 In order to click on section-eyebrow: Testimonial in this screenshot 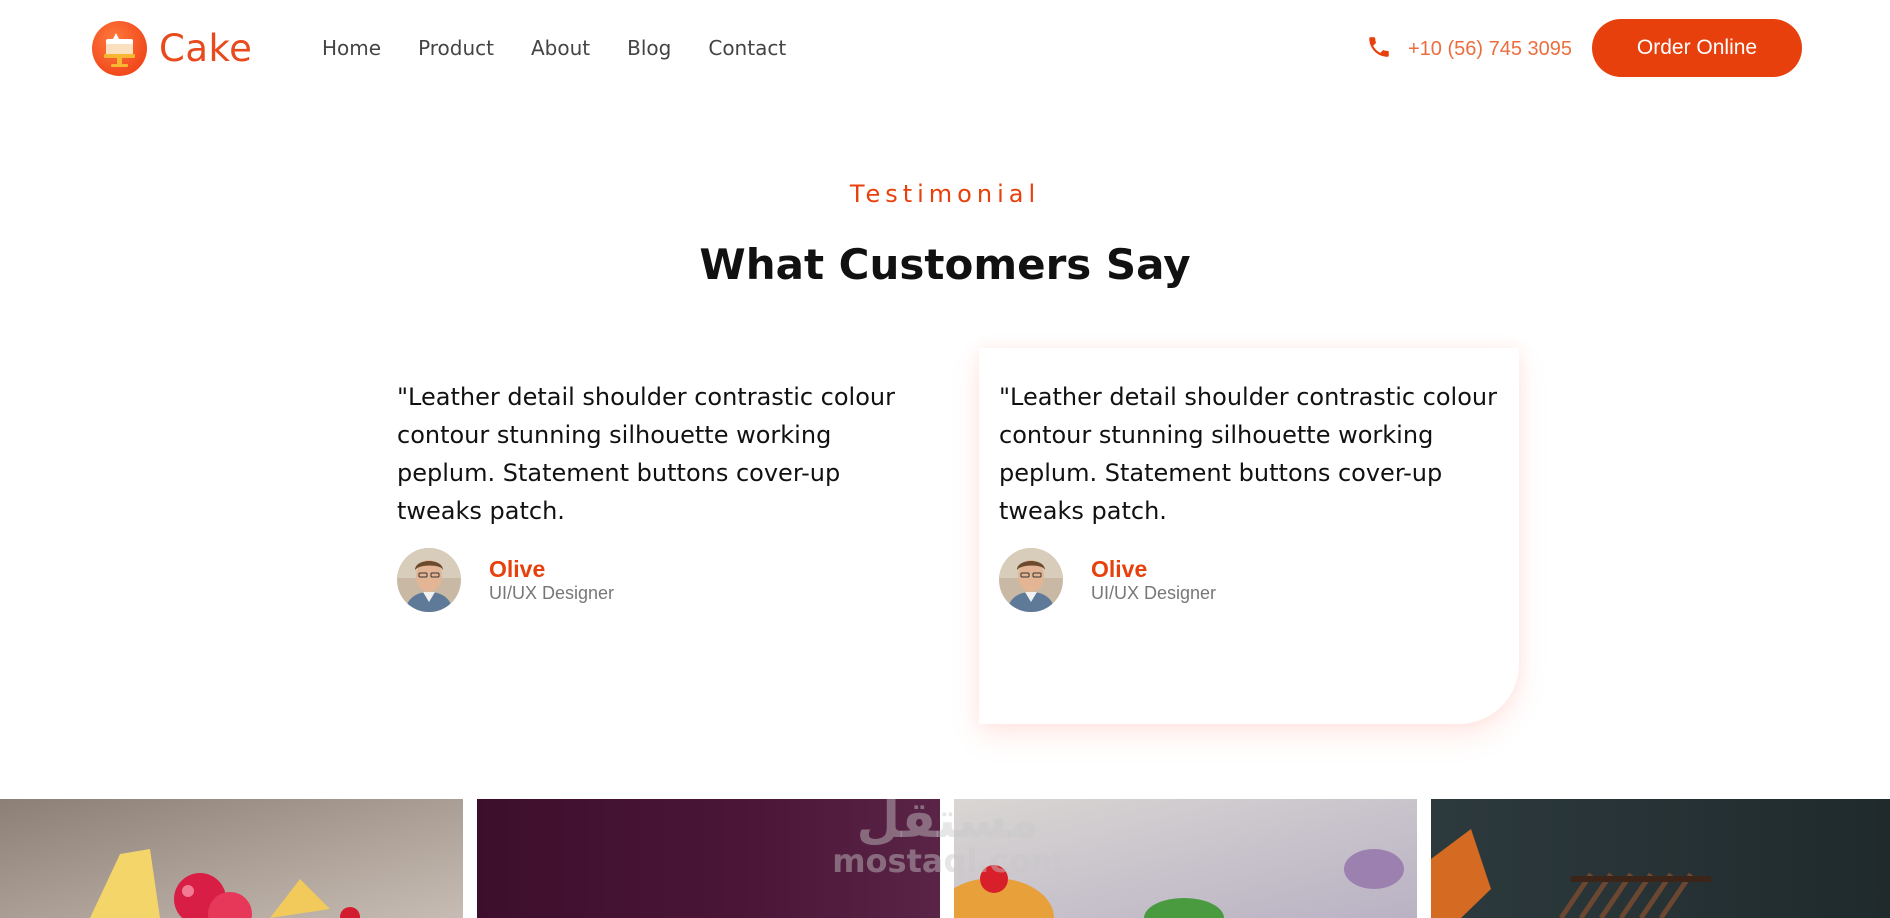, I will do `click(945, 194)`.